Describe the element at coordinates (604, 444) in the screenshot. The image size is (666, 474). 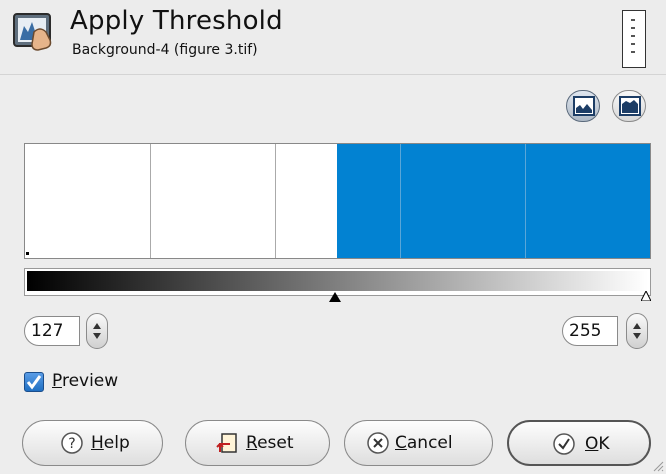
I see `ok-label: K` at that location.